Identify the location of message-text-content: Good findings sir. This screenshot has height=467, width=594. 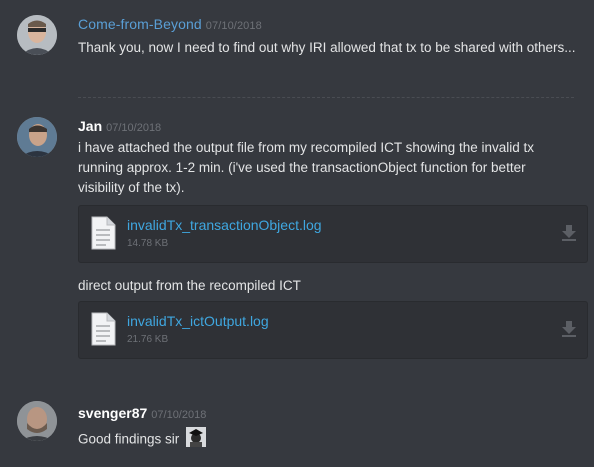
(129, 439).